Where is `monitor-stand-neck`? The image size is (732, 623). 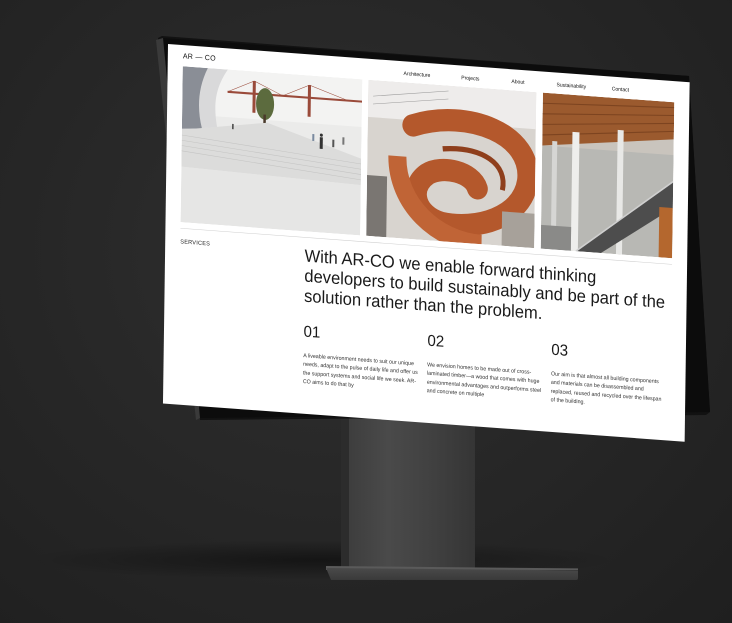 monitor-stand-neck is located at coordinates (408, 491).